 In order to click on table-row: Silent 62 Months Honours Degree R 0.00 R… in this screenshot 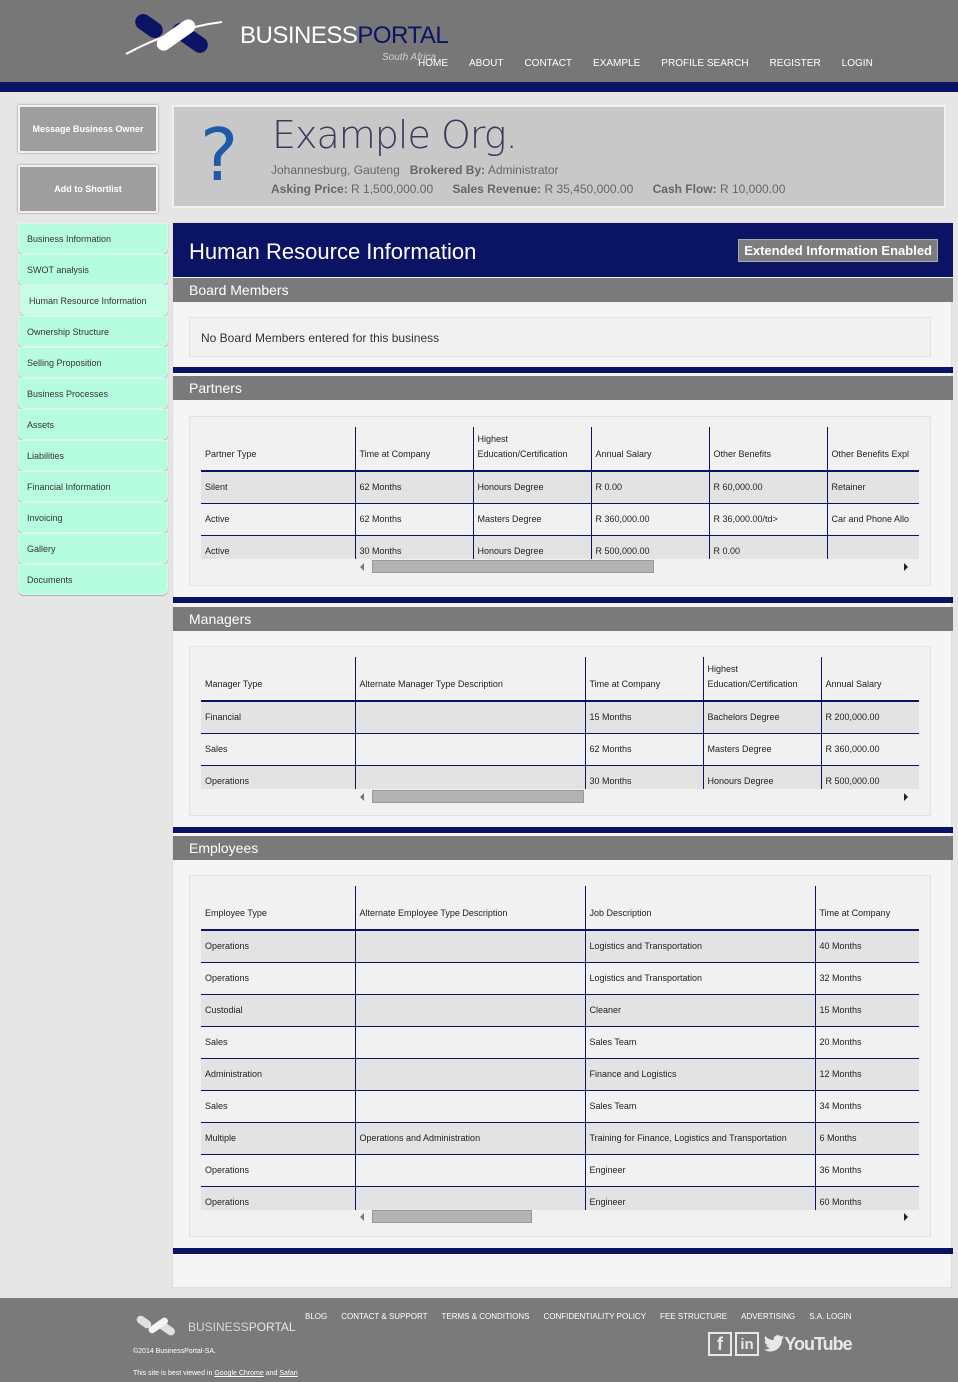, I will do `click(560, 487)`.